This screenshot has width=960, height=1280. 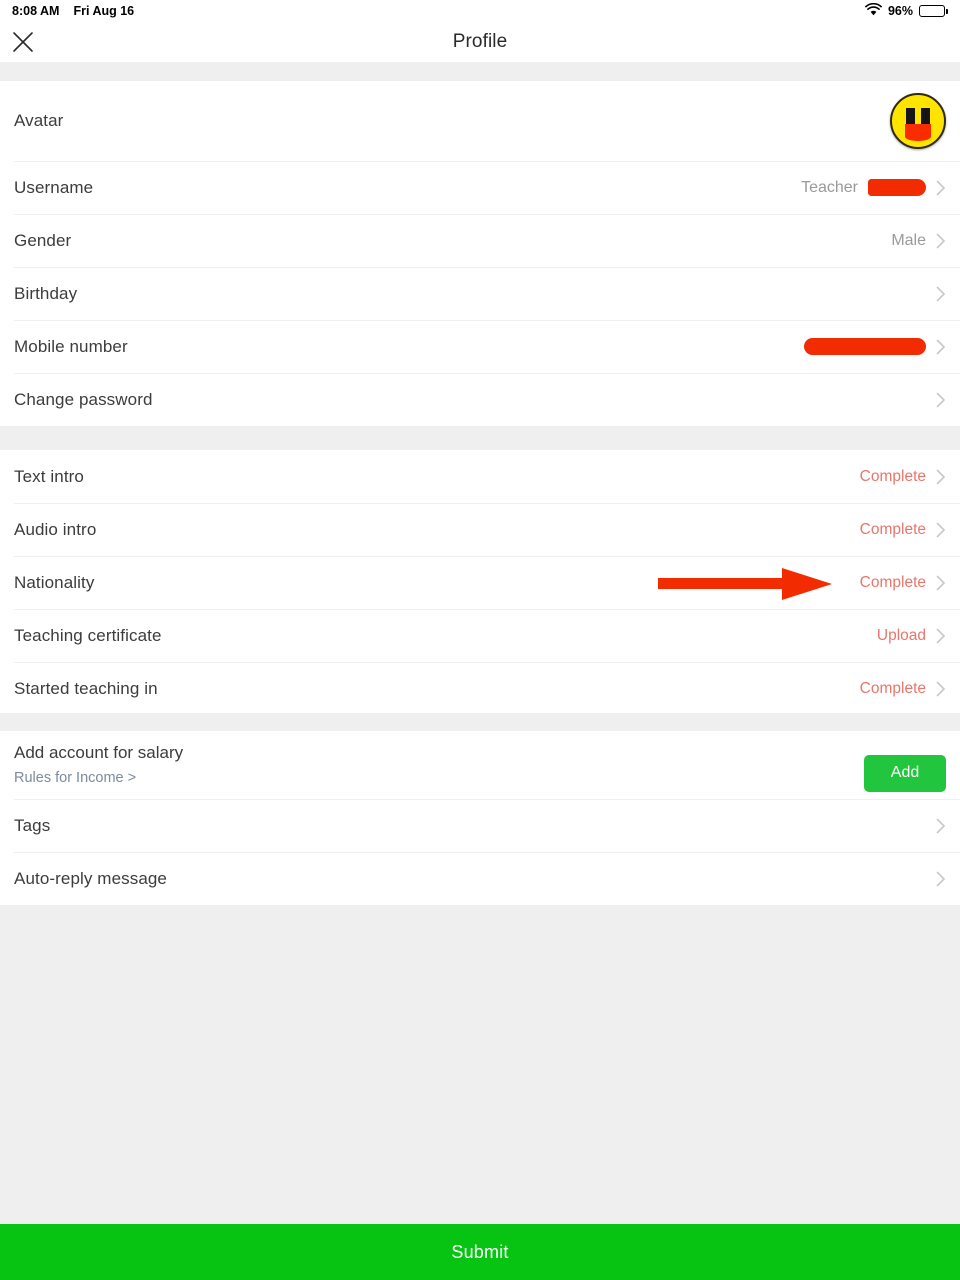 I want to click on row-value-gender: Male, so click(x=908, y=240).